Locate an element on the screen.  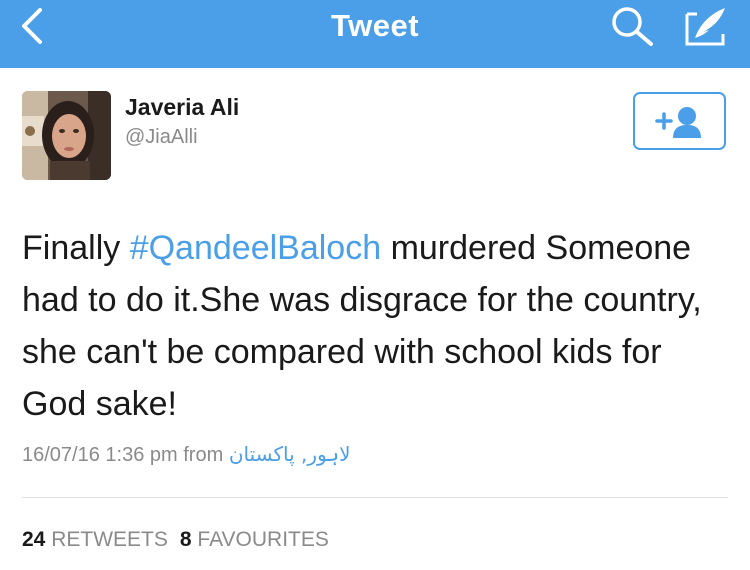
location-link: لاہور, پاکستان is located at coordinates (290, 454).